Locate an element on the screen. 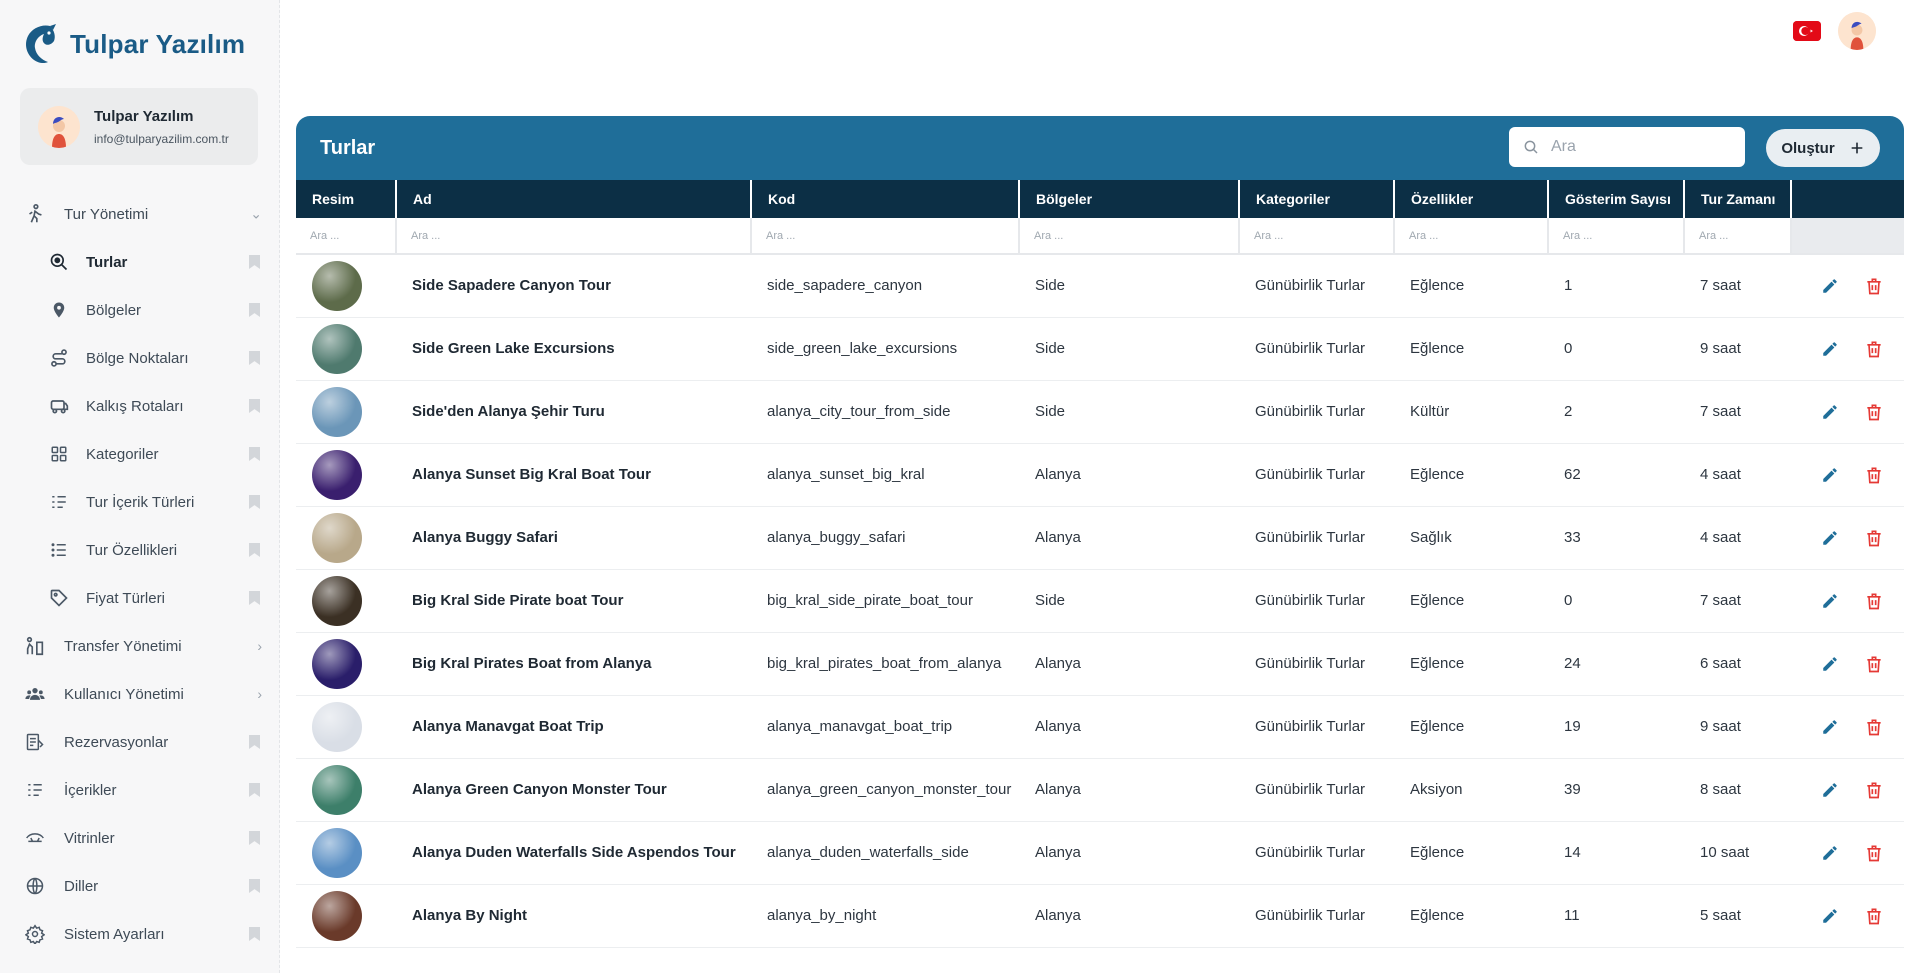  sidebar-item-transfer-yonetimi: Transfer Yönetimi › is located at coordinates (140, 646).